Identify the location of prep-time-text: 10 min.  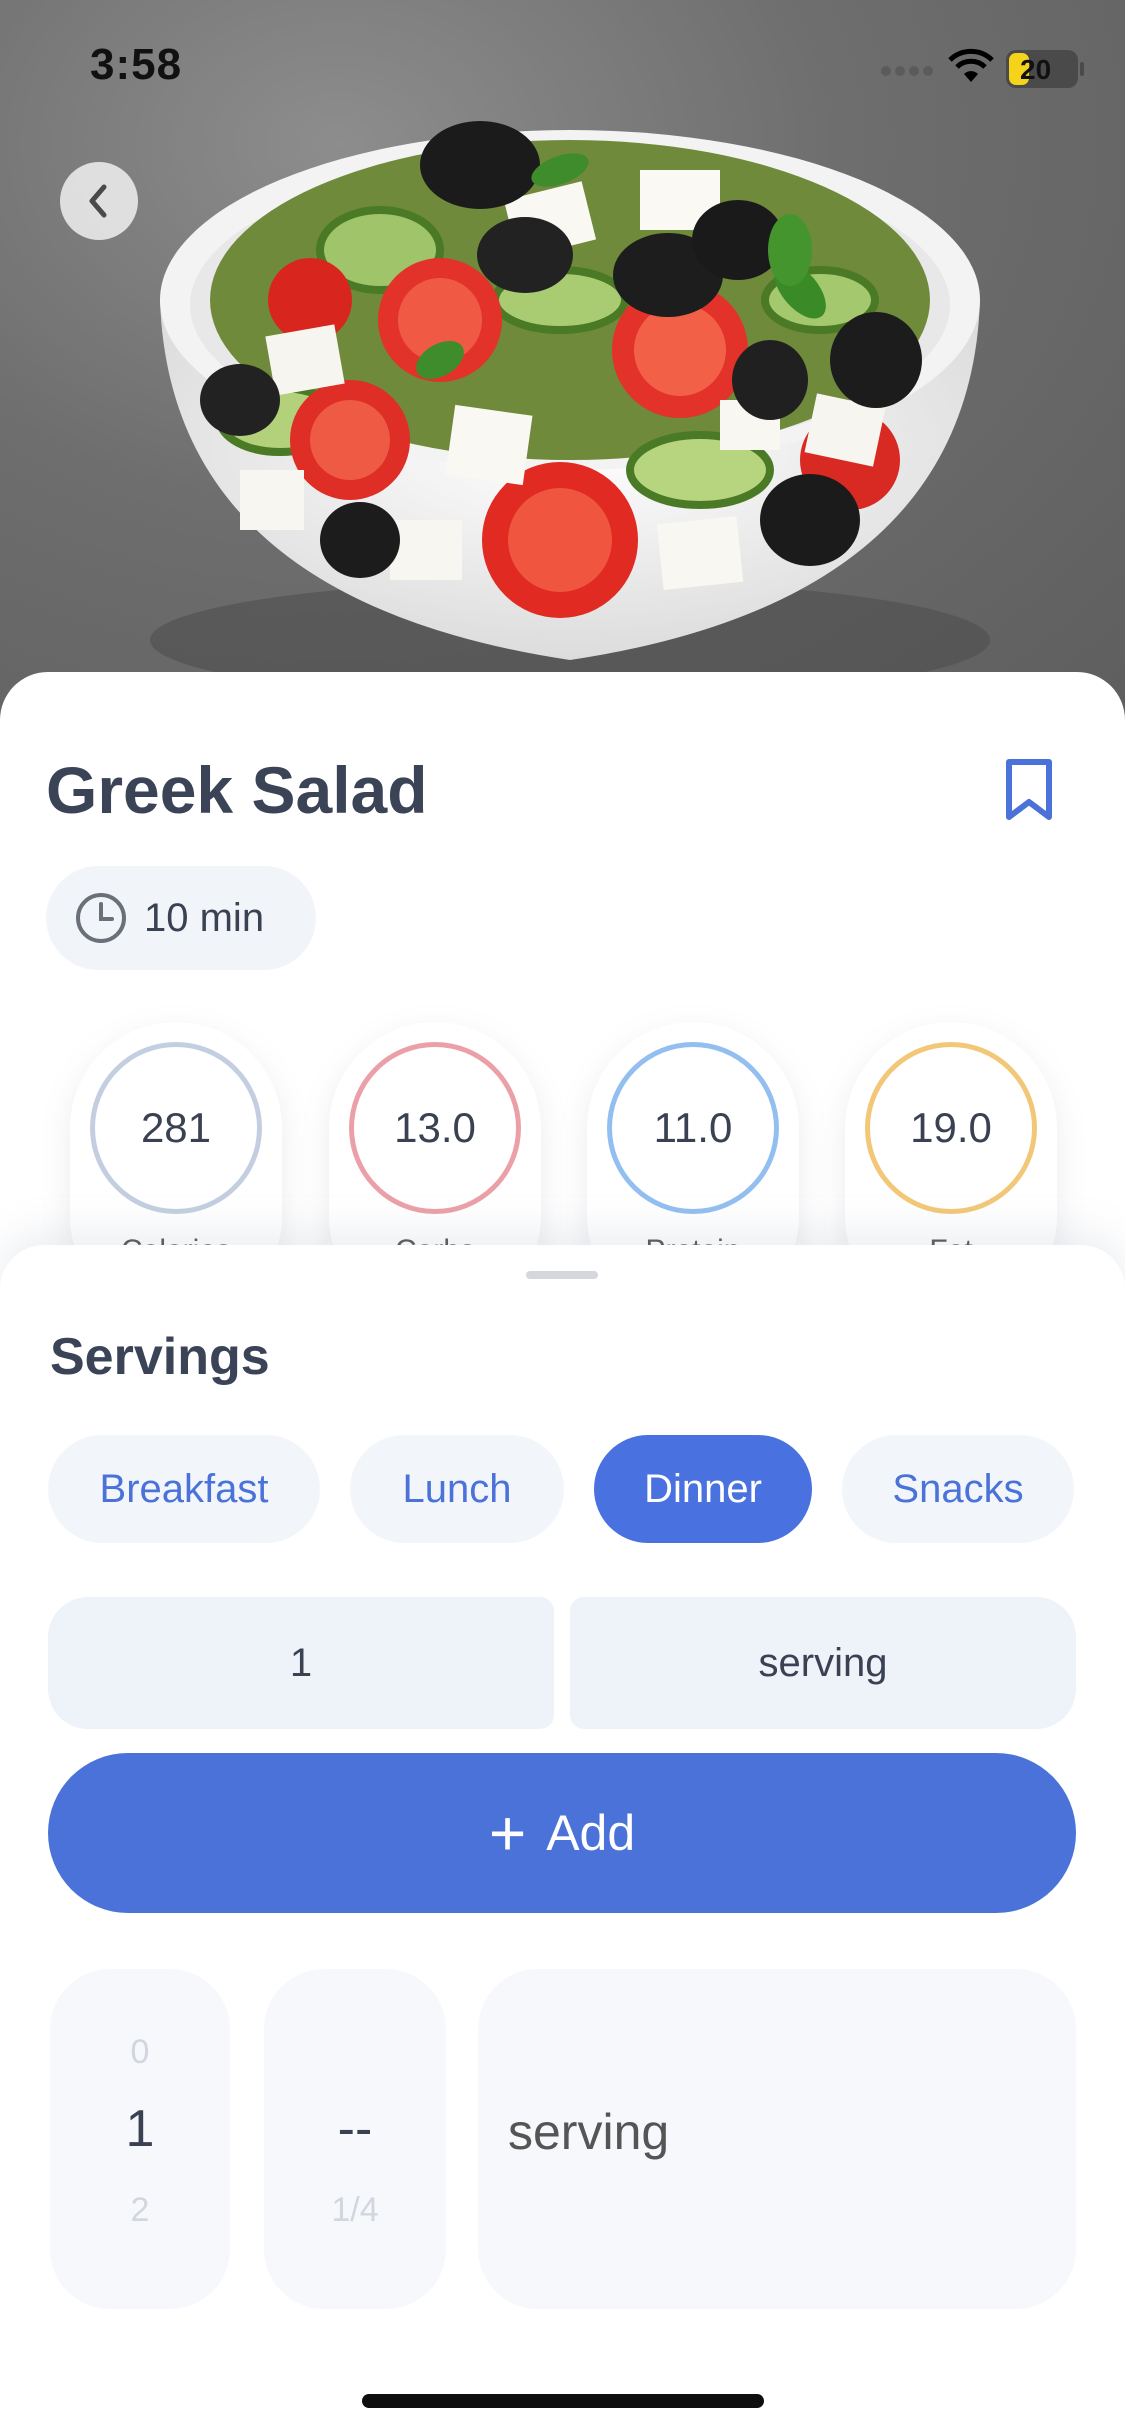
(204, 917).